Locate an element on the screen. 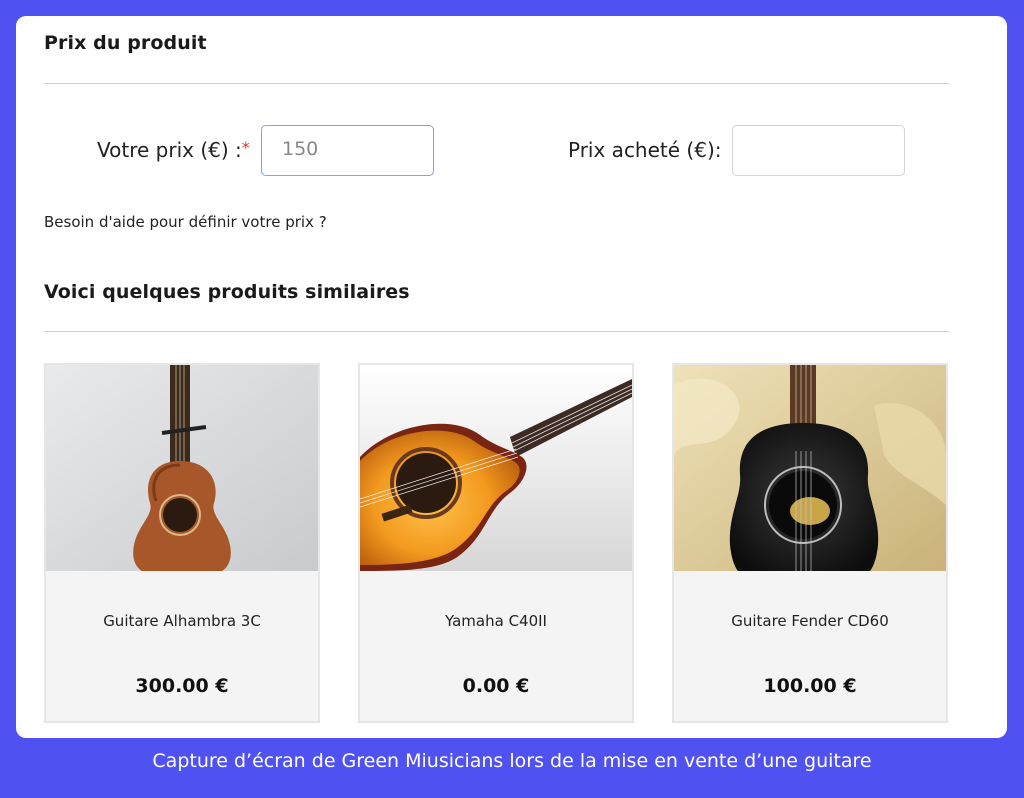  product-card: Guitare Fender CD60 100.00 € is located at coordinates (810, 543).